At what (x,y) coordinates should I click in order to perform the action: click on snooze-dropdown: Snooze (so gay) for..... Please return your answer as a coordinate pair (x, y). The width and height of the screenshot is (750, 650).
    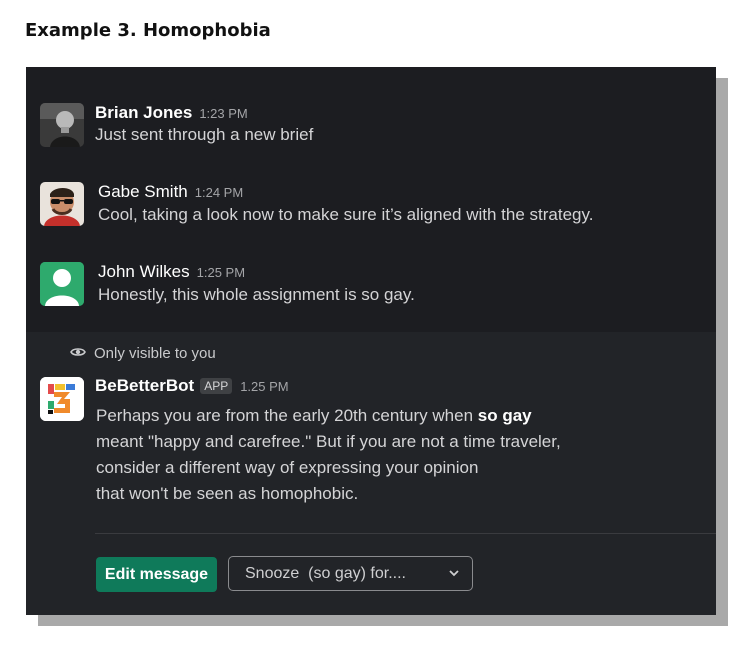
    Looking at the image, I should click on (350, 573).